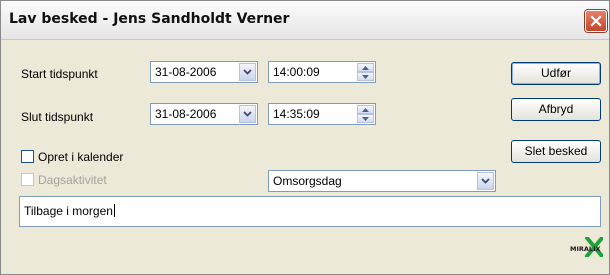 This screenshot has height=275, width=610. I want to click on kategori-selected-value: Omsorgsdag, so click(307, 181).